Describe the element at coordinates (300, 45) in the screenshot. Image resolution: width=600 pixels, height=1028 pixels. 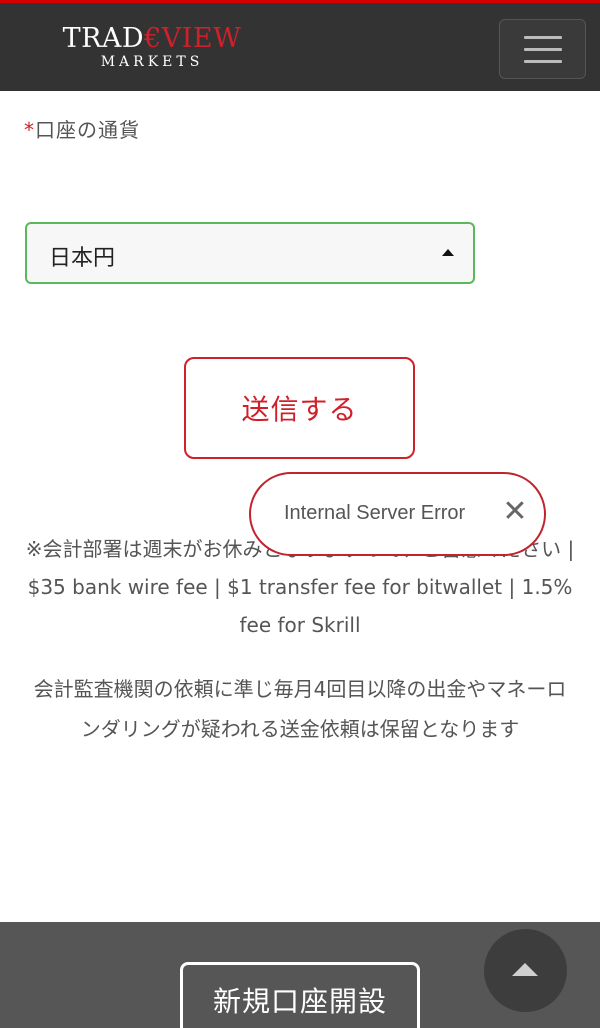
I see `top-navbar: TRAD€VIEW MARKETS` at that location.